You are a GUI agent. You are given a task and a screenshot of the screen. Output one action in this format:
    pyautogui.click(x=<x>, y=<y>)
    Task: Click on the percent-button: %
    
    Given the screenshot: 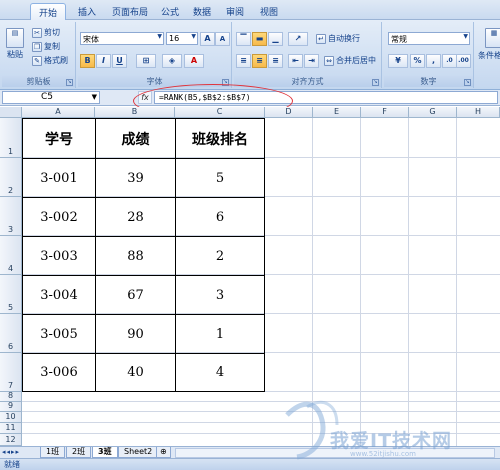 What is the action you would take?
    pyautogui.click(x=417, y=61)
    